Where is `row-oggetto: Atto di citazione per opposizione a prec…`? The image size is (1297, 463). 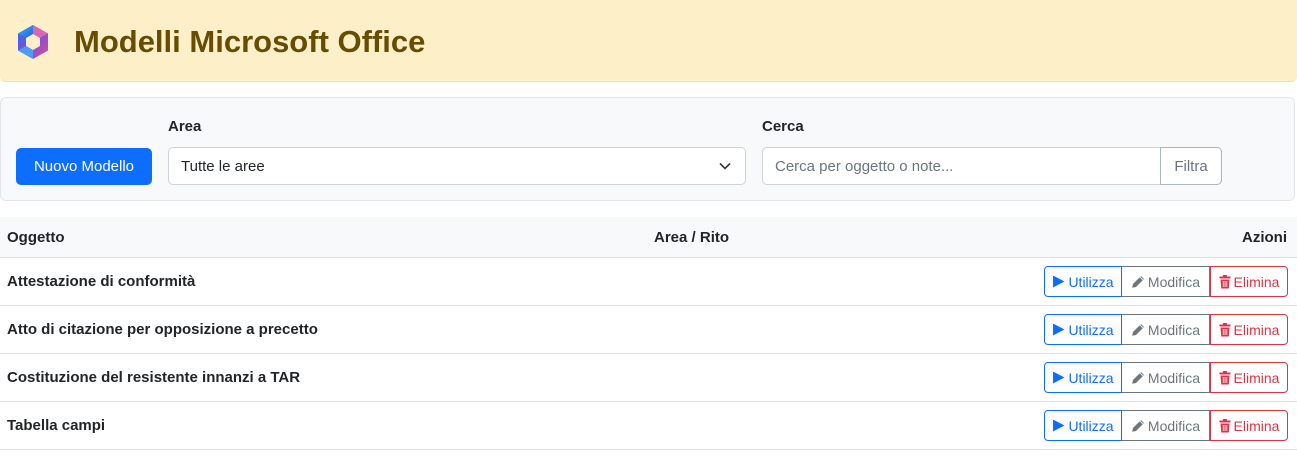
row-oggetto: Atto di citazione per opposizione a prec… is located at coordinates (162, 329).